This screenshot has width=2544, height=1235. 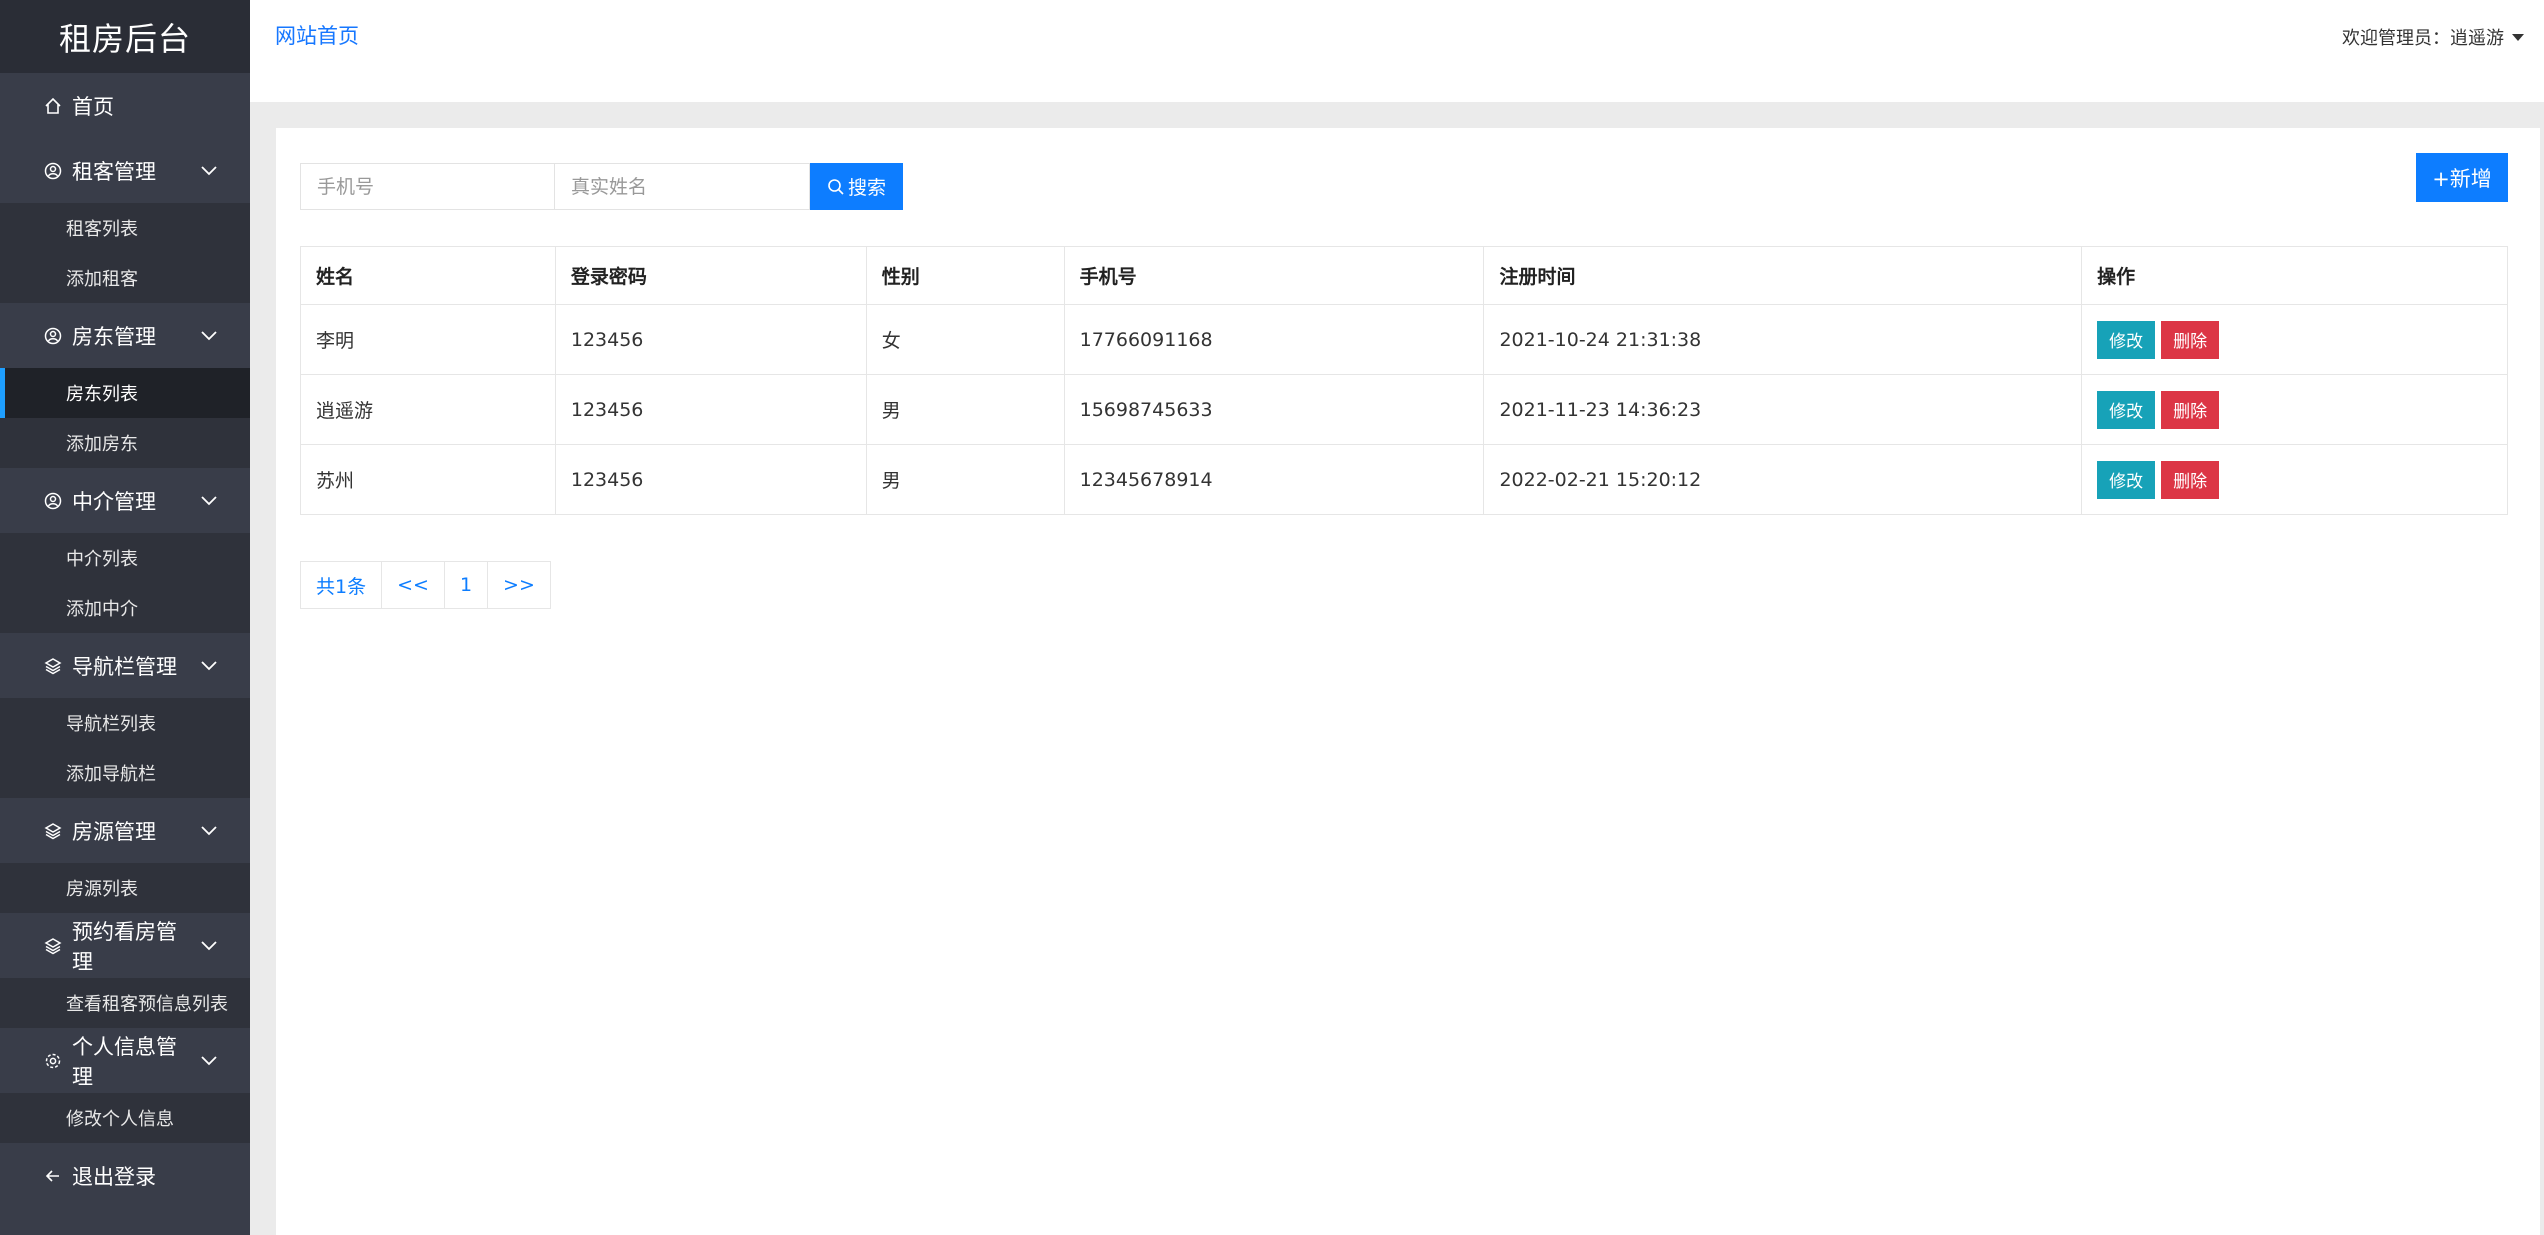 I want to click on caret-down-icon, so click(x=2518, y=37).